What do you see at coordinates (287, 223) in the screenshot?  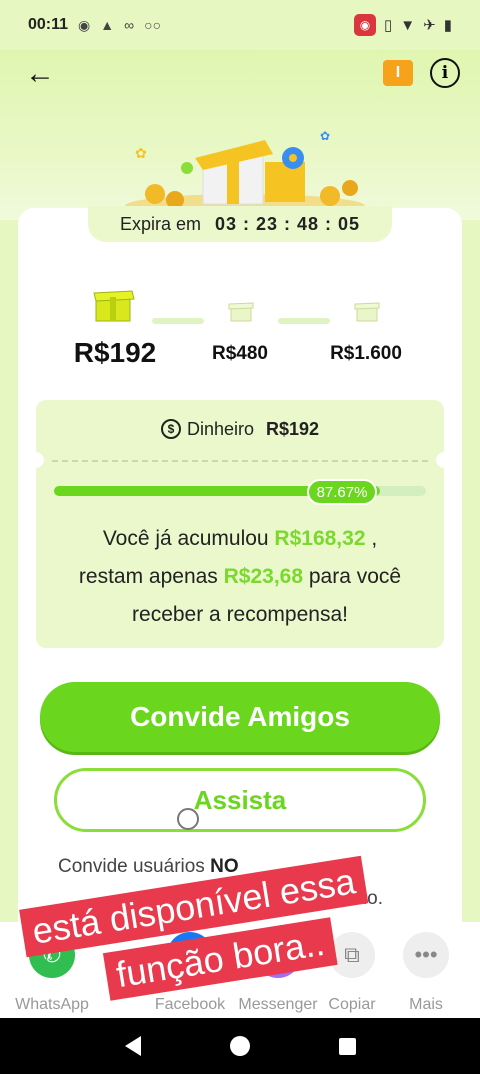 I see `expiry-countdown: 03 : 23 : 48 : 05` at bounding box center [287, 223].